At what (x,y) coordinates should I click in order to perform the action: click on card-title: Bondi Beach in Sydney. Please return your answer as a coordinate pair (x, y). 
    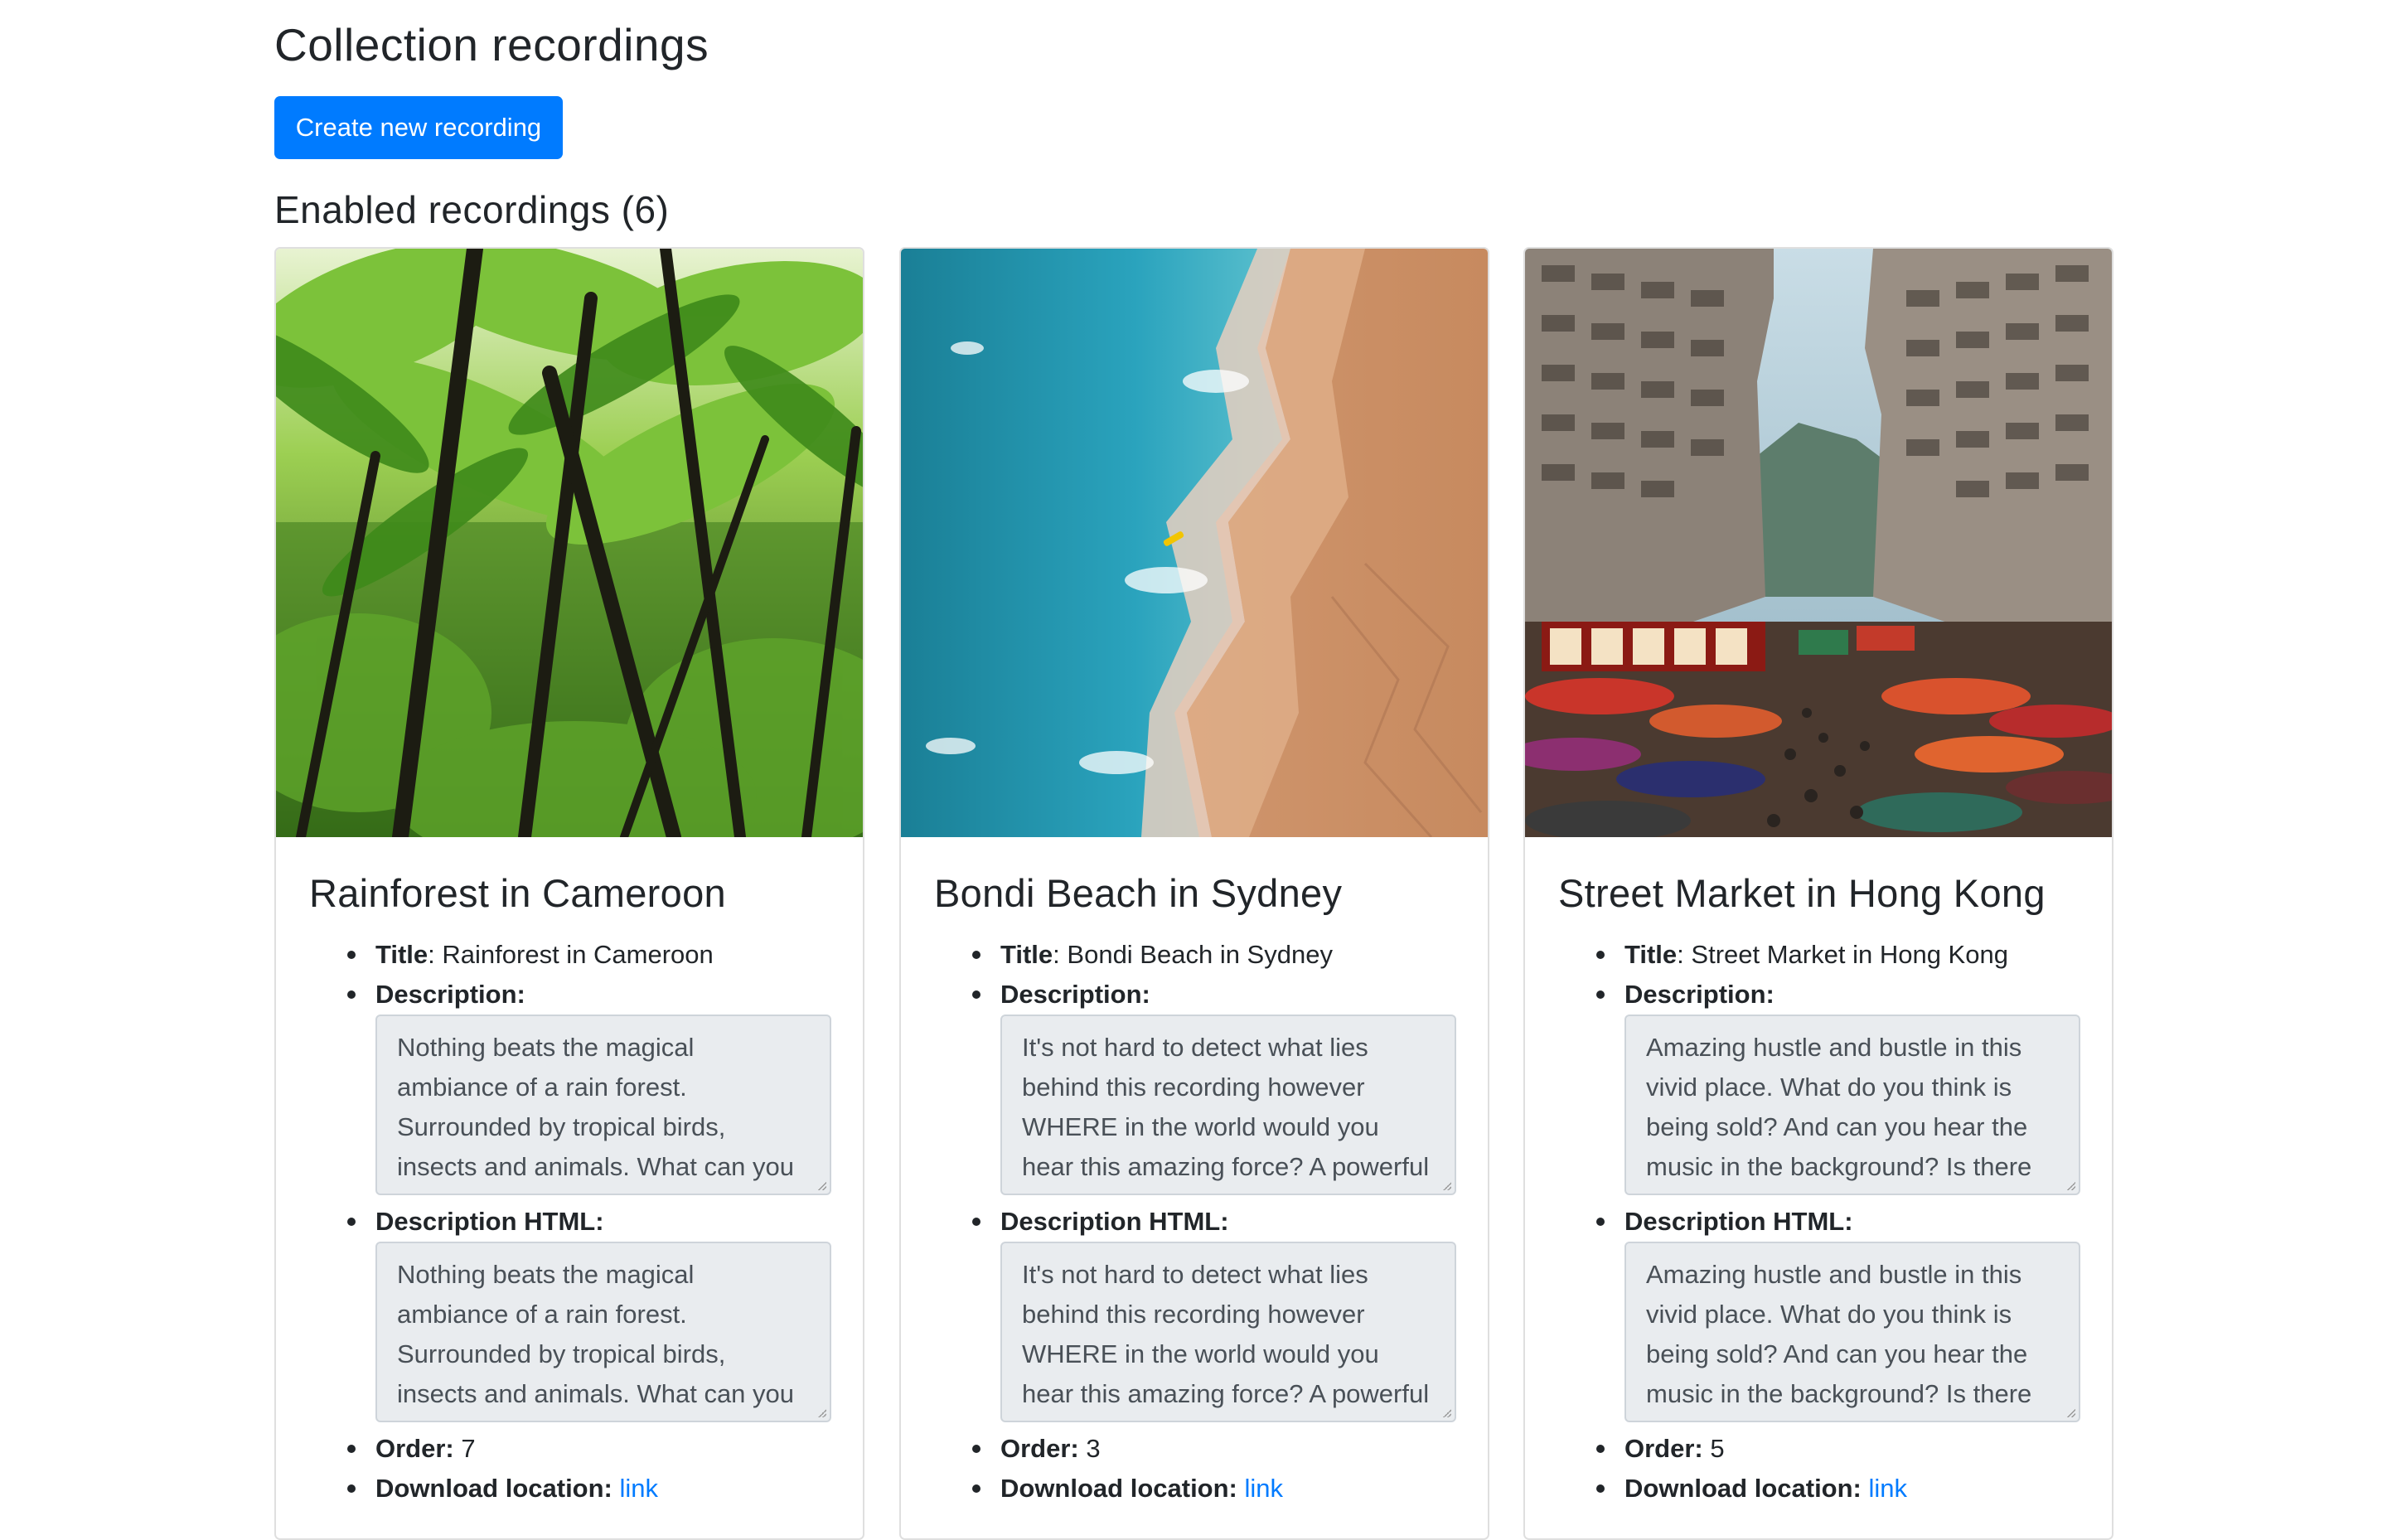
    Looking at the image, I should click on (1138, 893).